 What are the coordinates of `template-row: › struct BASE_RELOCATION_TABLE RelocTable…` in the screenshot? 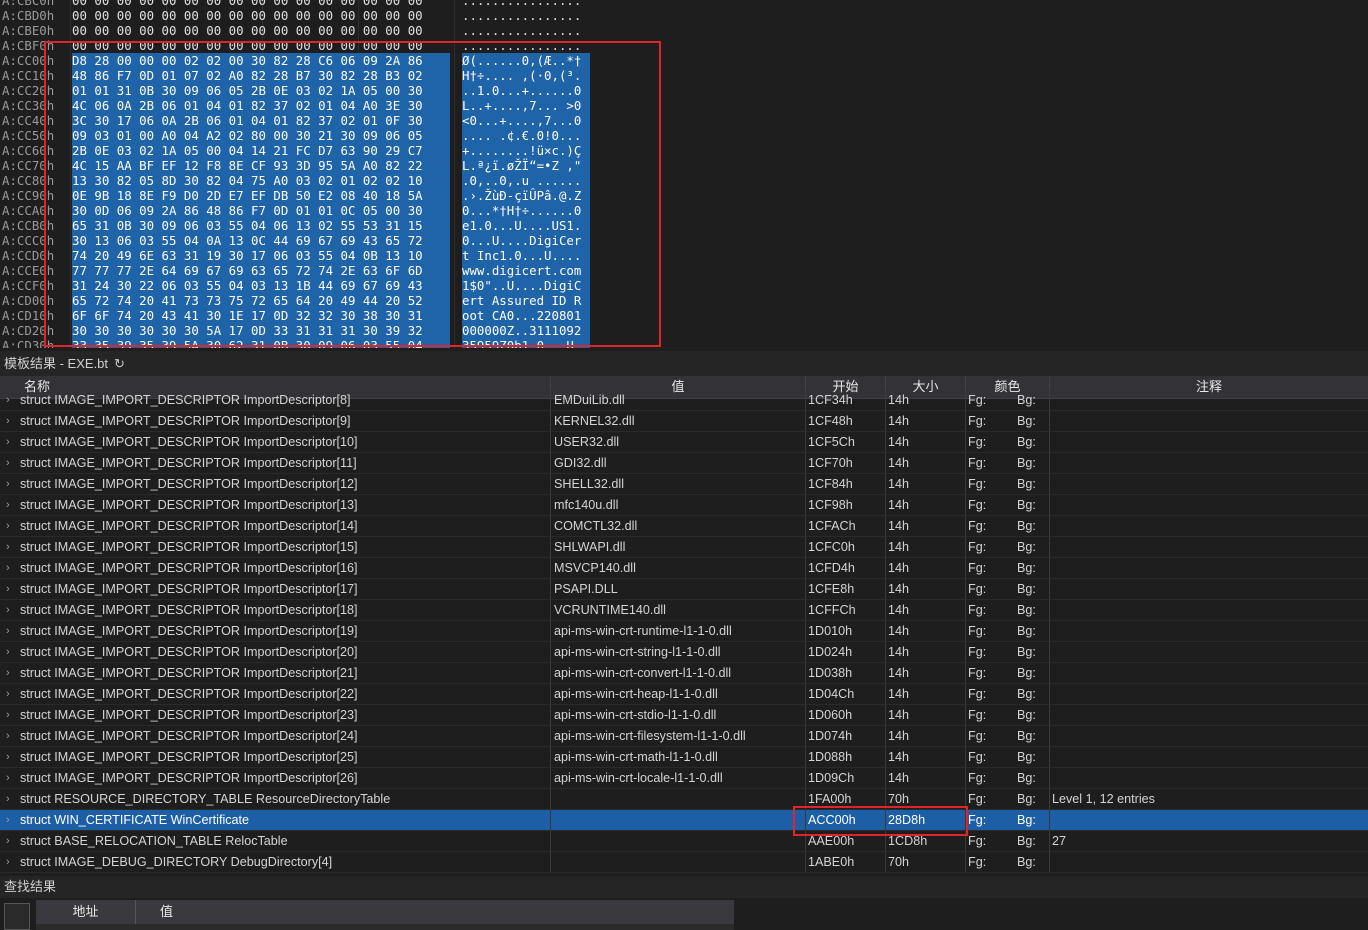 It's located at (684, 841).